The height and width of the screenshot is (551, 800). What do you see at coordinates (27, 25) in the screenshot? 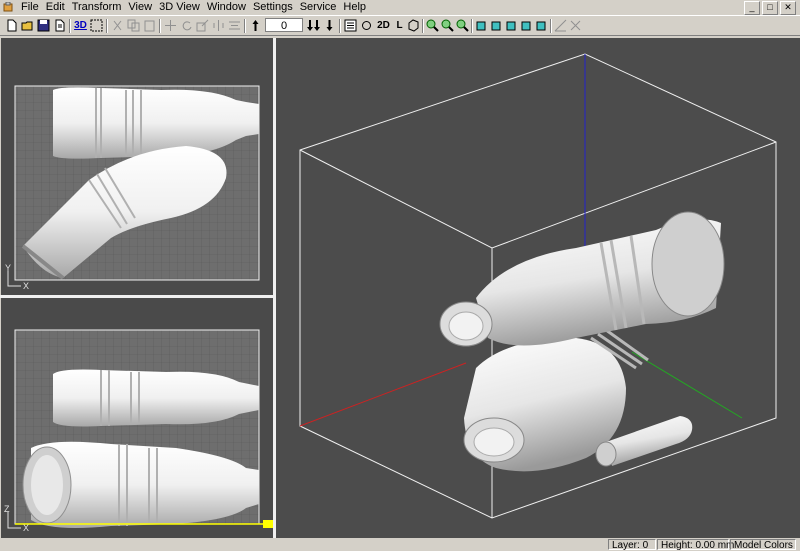
I see `open-folder-icon` at bounding box center [27, 25].